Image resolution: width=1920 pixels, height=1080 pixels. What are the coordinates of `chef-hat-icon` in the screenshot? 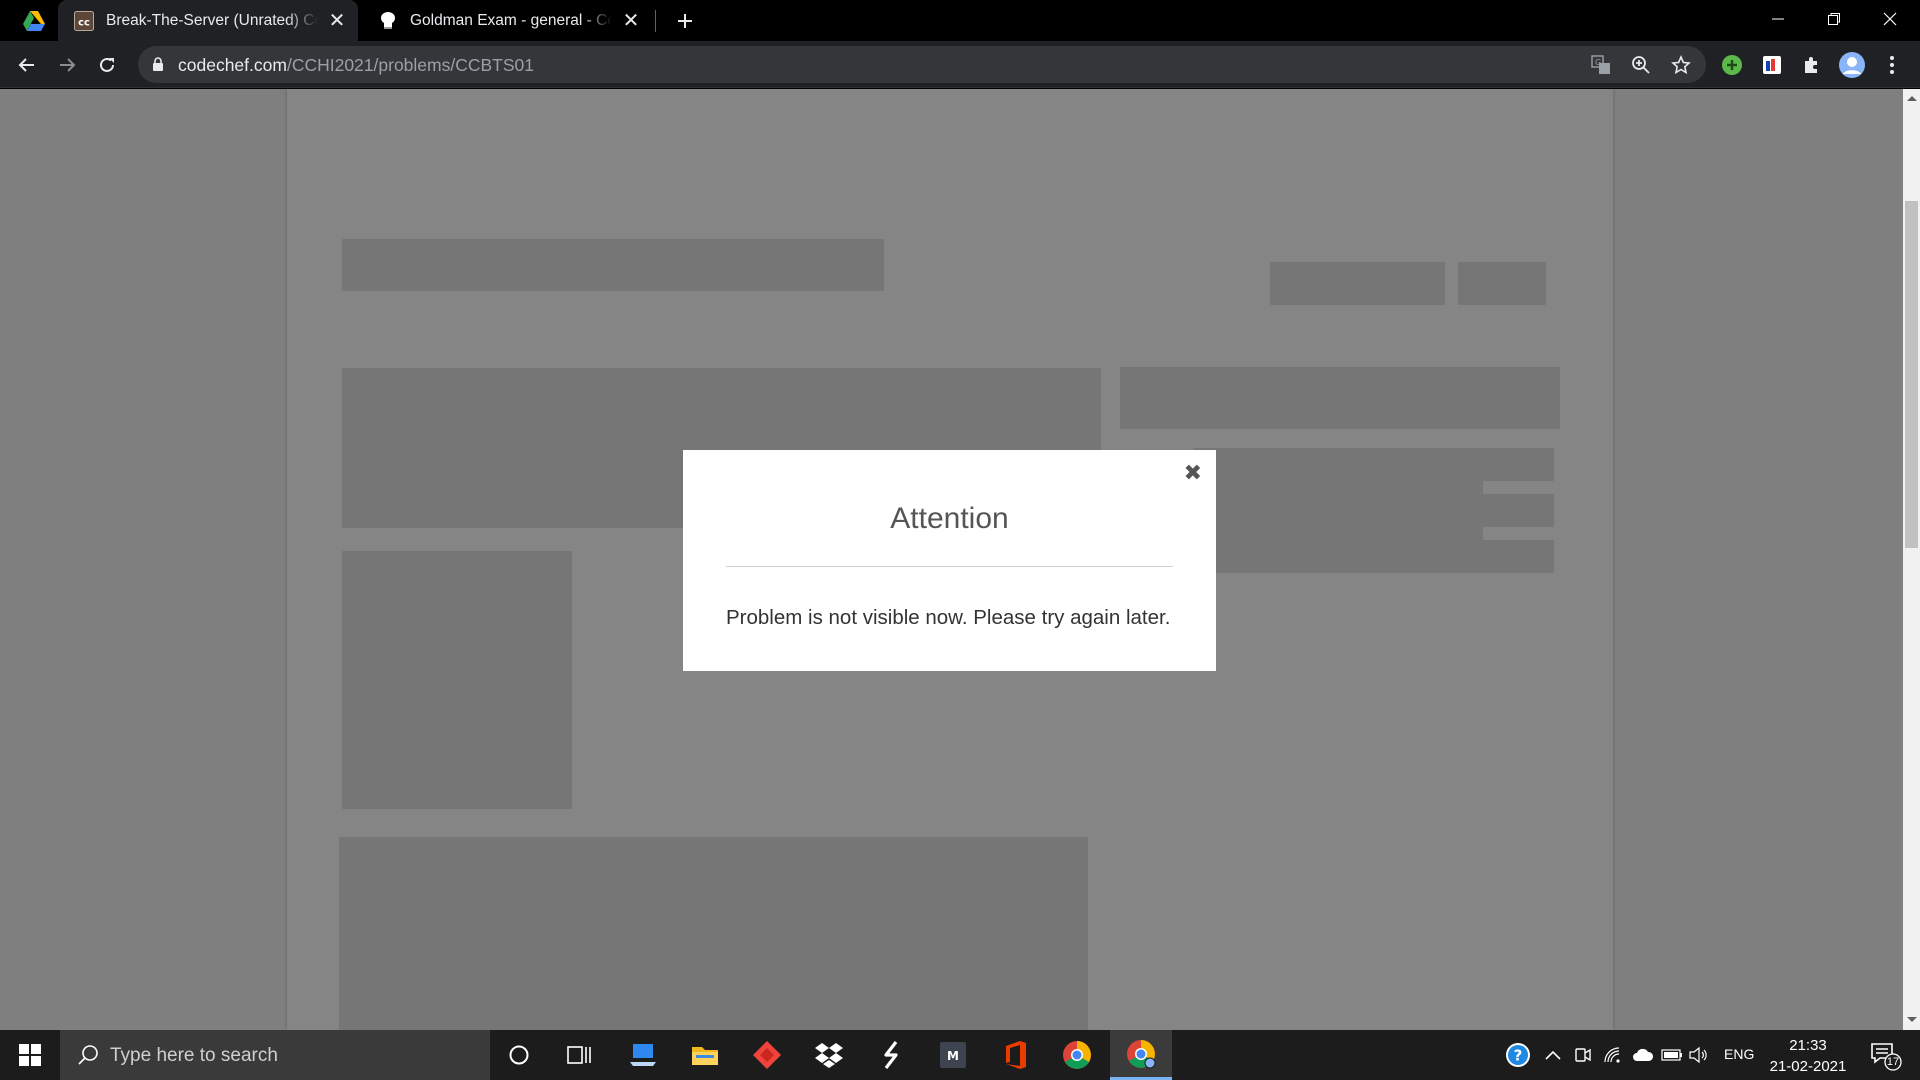 It's located at (388, 21).